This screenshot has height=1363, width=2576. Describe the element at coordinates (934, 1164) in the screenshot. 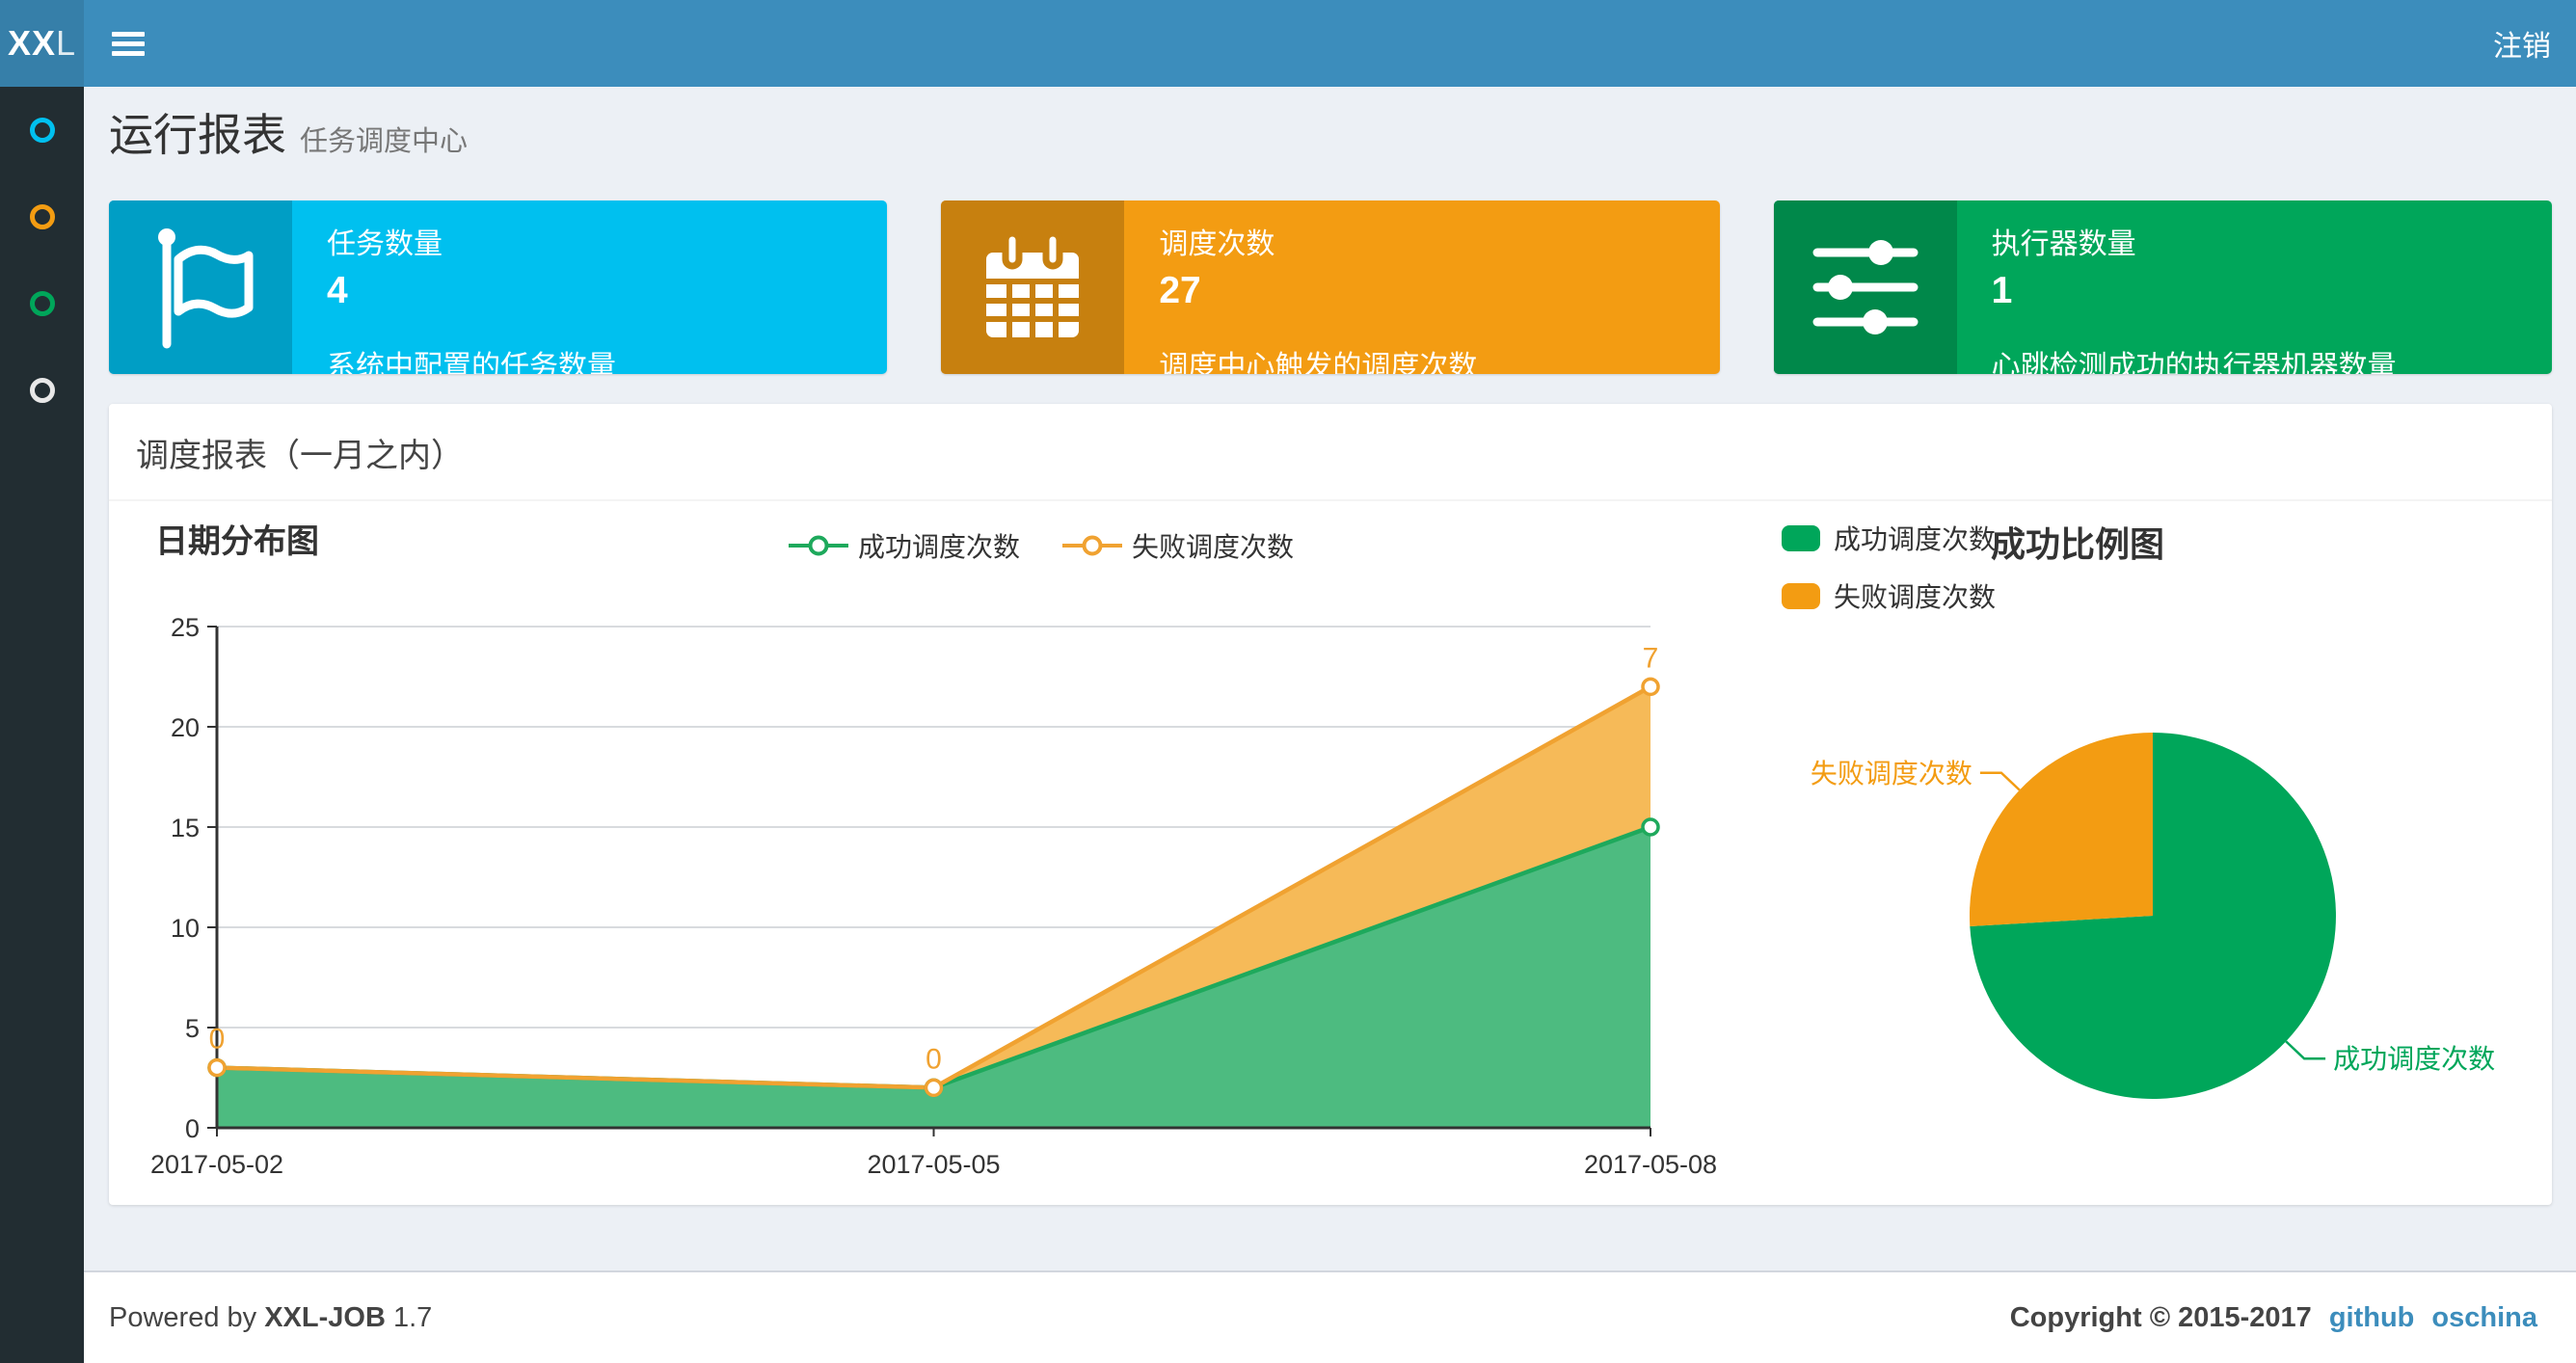

I see `svg-text: 2017-05-05` at that location.